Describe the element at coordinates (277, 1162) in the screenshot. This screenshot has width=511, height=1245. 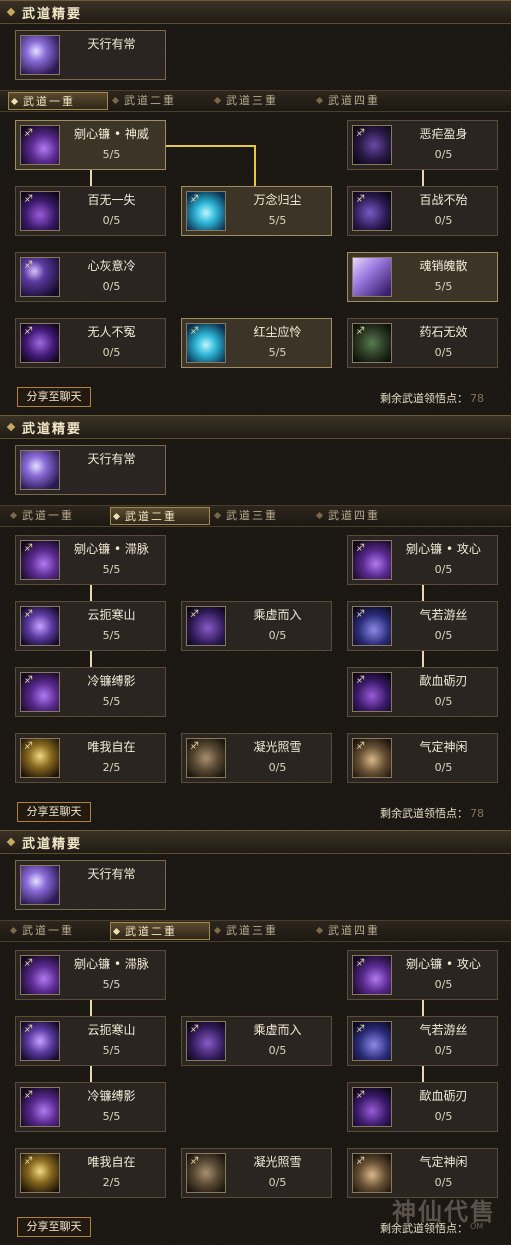
I see `skill-name: 凝光照雪` at that location.